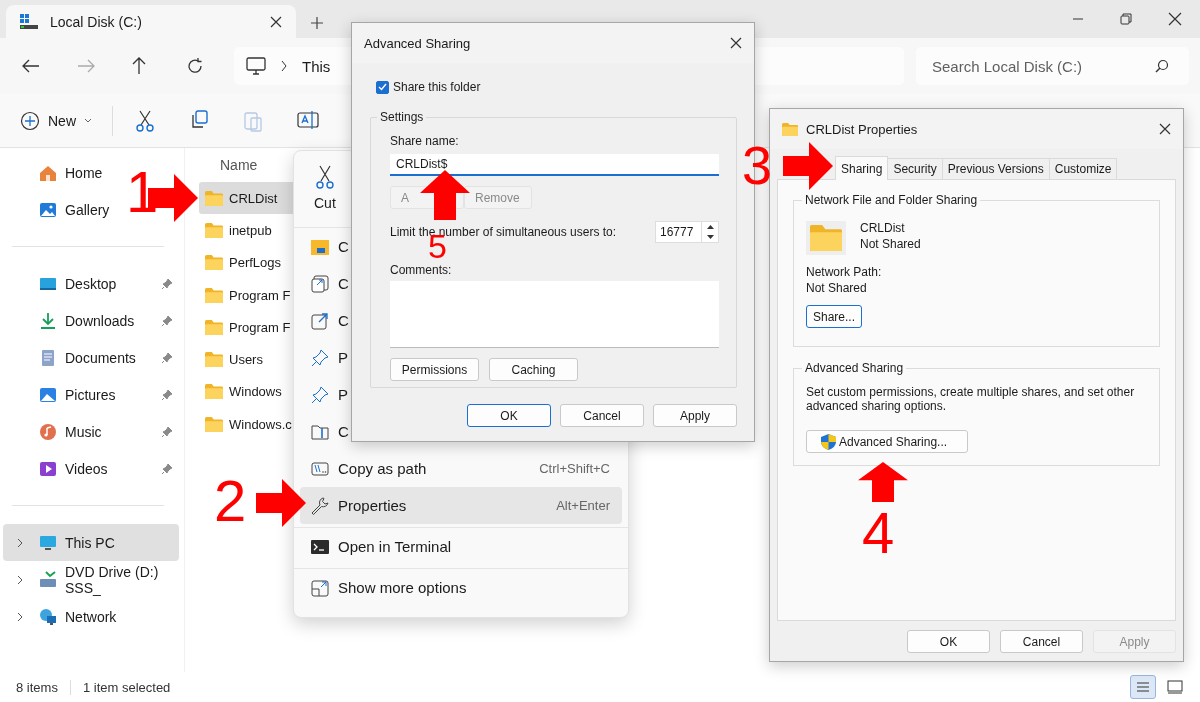 The width and height of the screenshot is (1200, 702). Describe the element at coordinates (583, 505) in the screenshot. I see `shortcut-text: Alt+Enter` at that location.